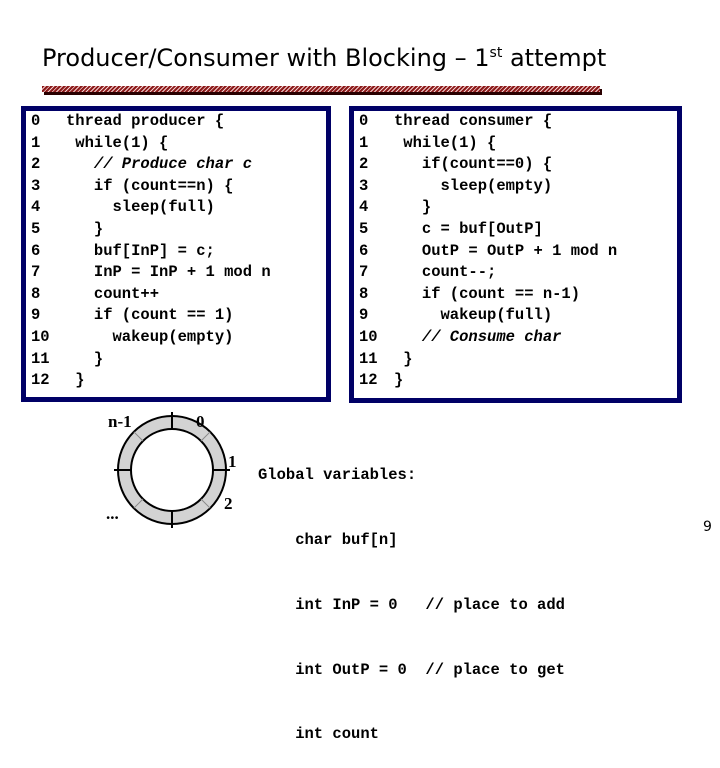 This screenshot has height=768, width=720. I want to click on code-text: sleep(empty), so click(473, 185).